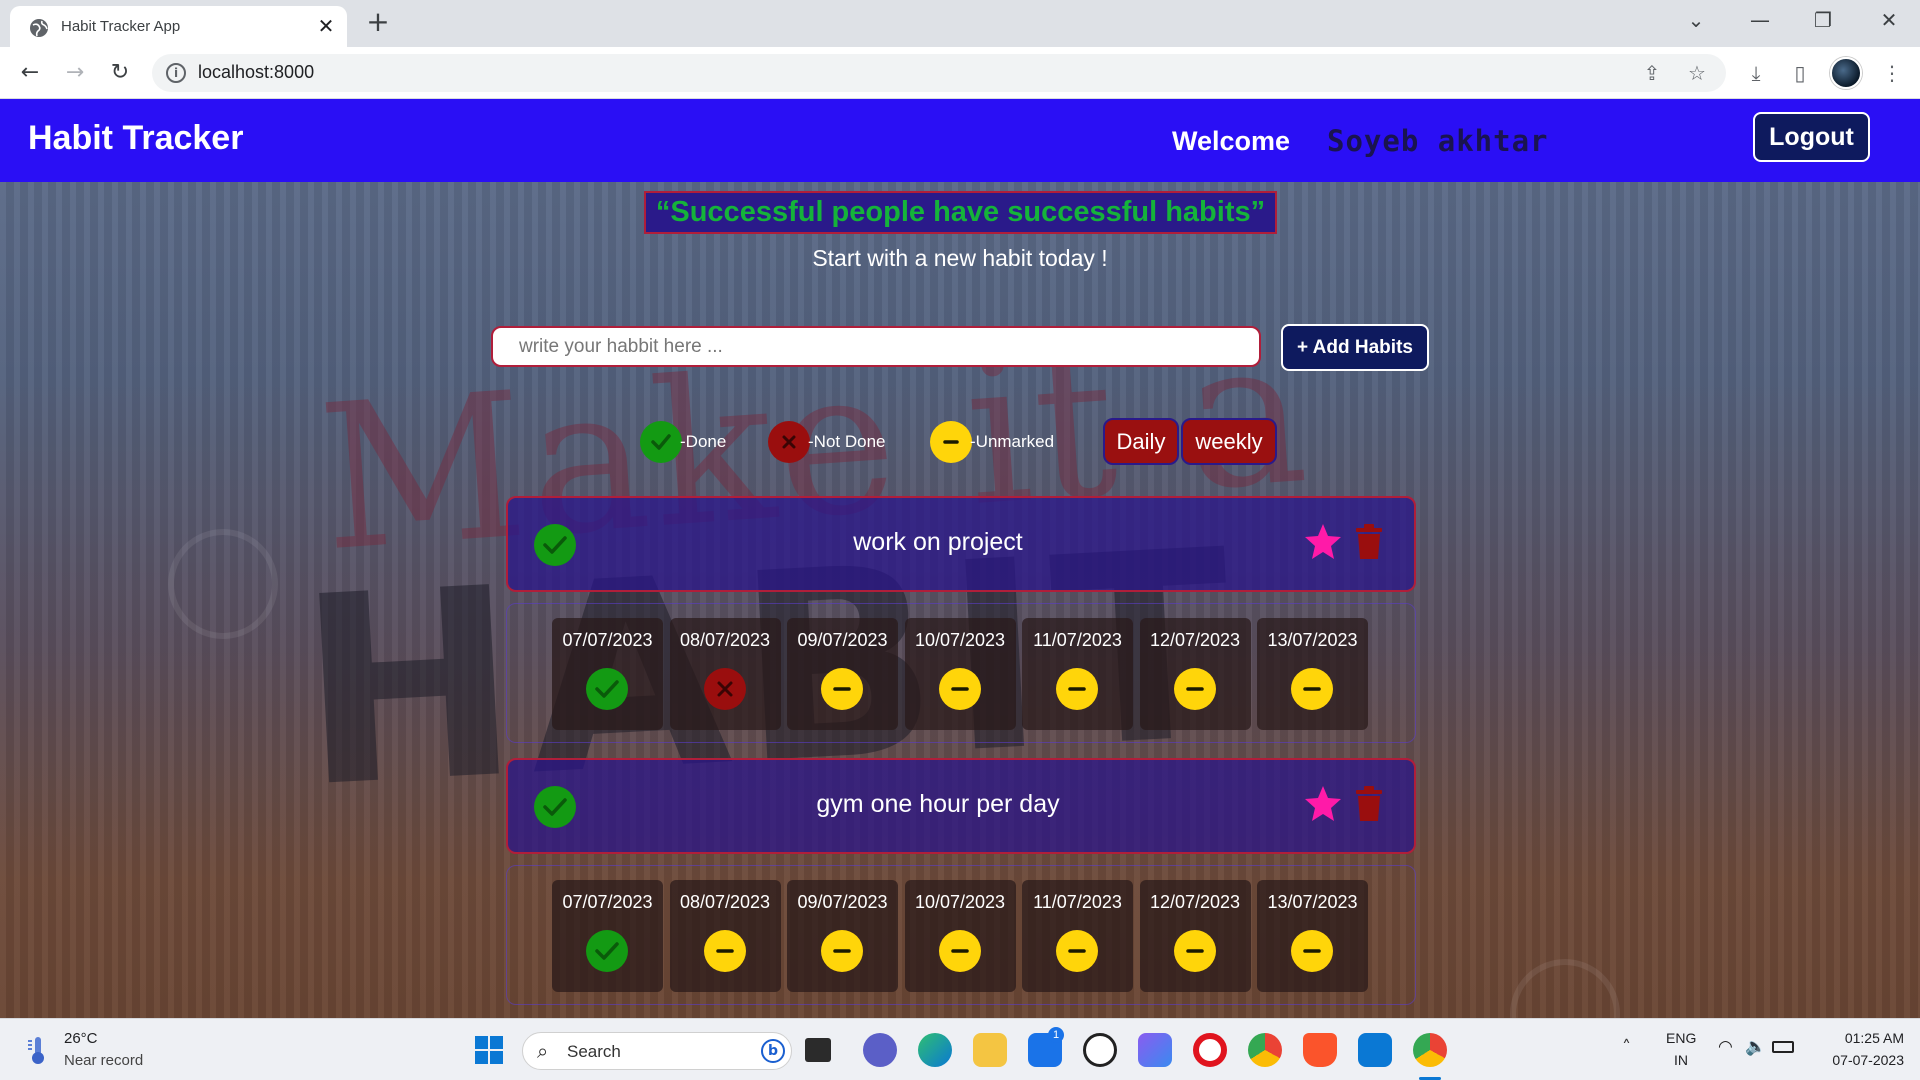 This screenshot has height=1080, width=1920. What do you see at coordinates (1681, 1060) in the screenshot?
I see `region-label: IN` at bounding box center [1681, 1060].